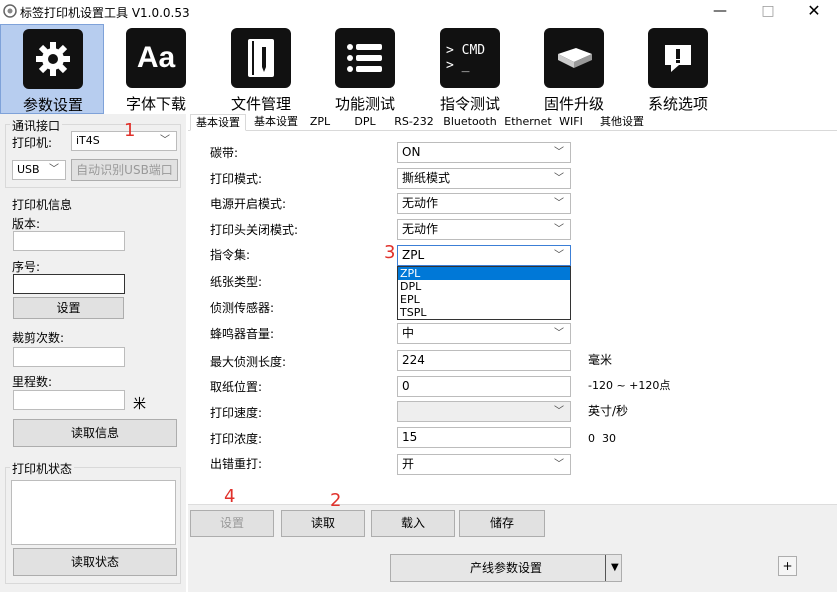 This screenshot has width=837, height=592. Describe the element at coordinates (502, 523) in the screenshot. I see `save-button: 储存` at that location.